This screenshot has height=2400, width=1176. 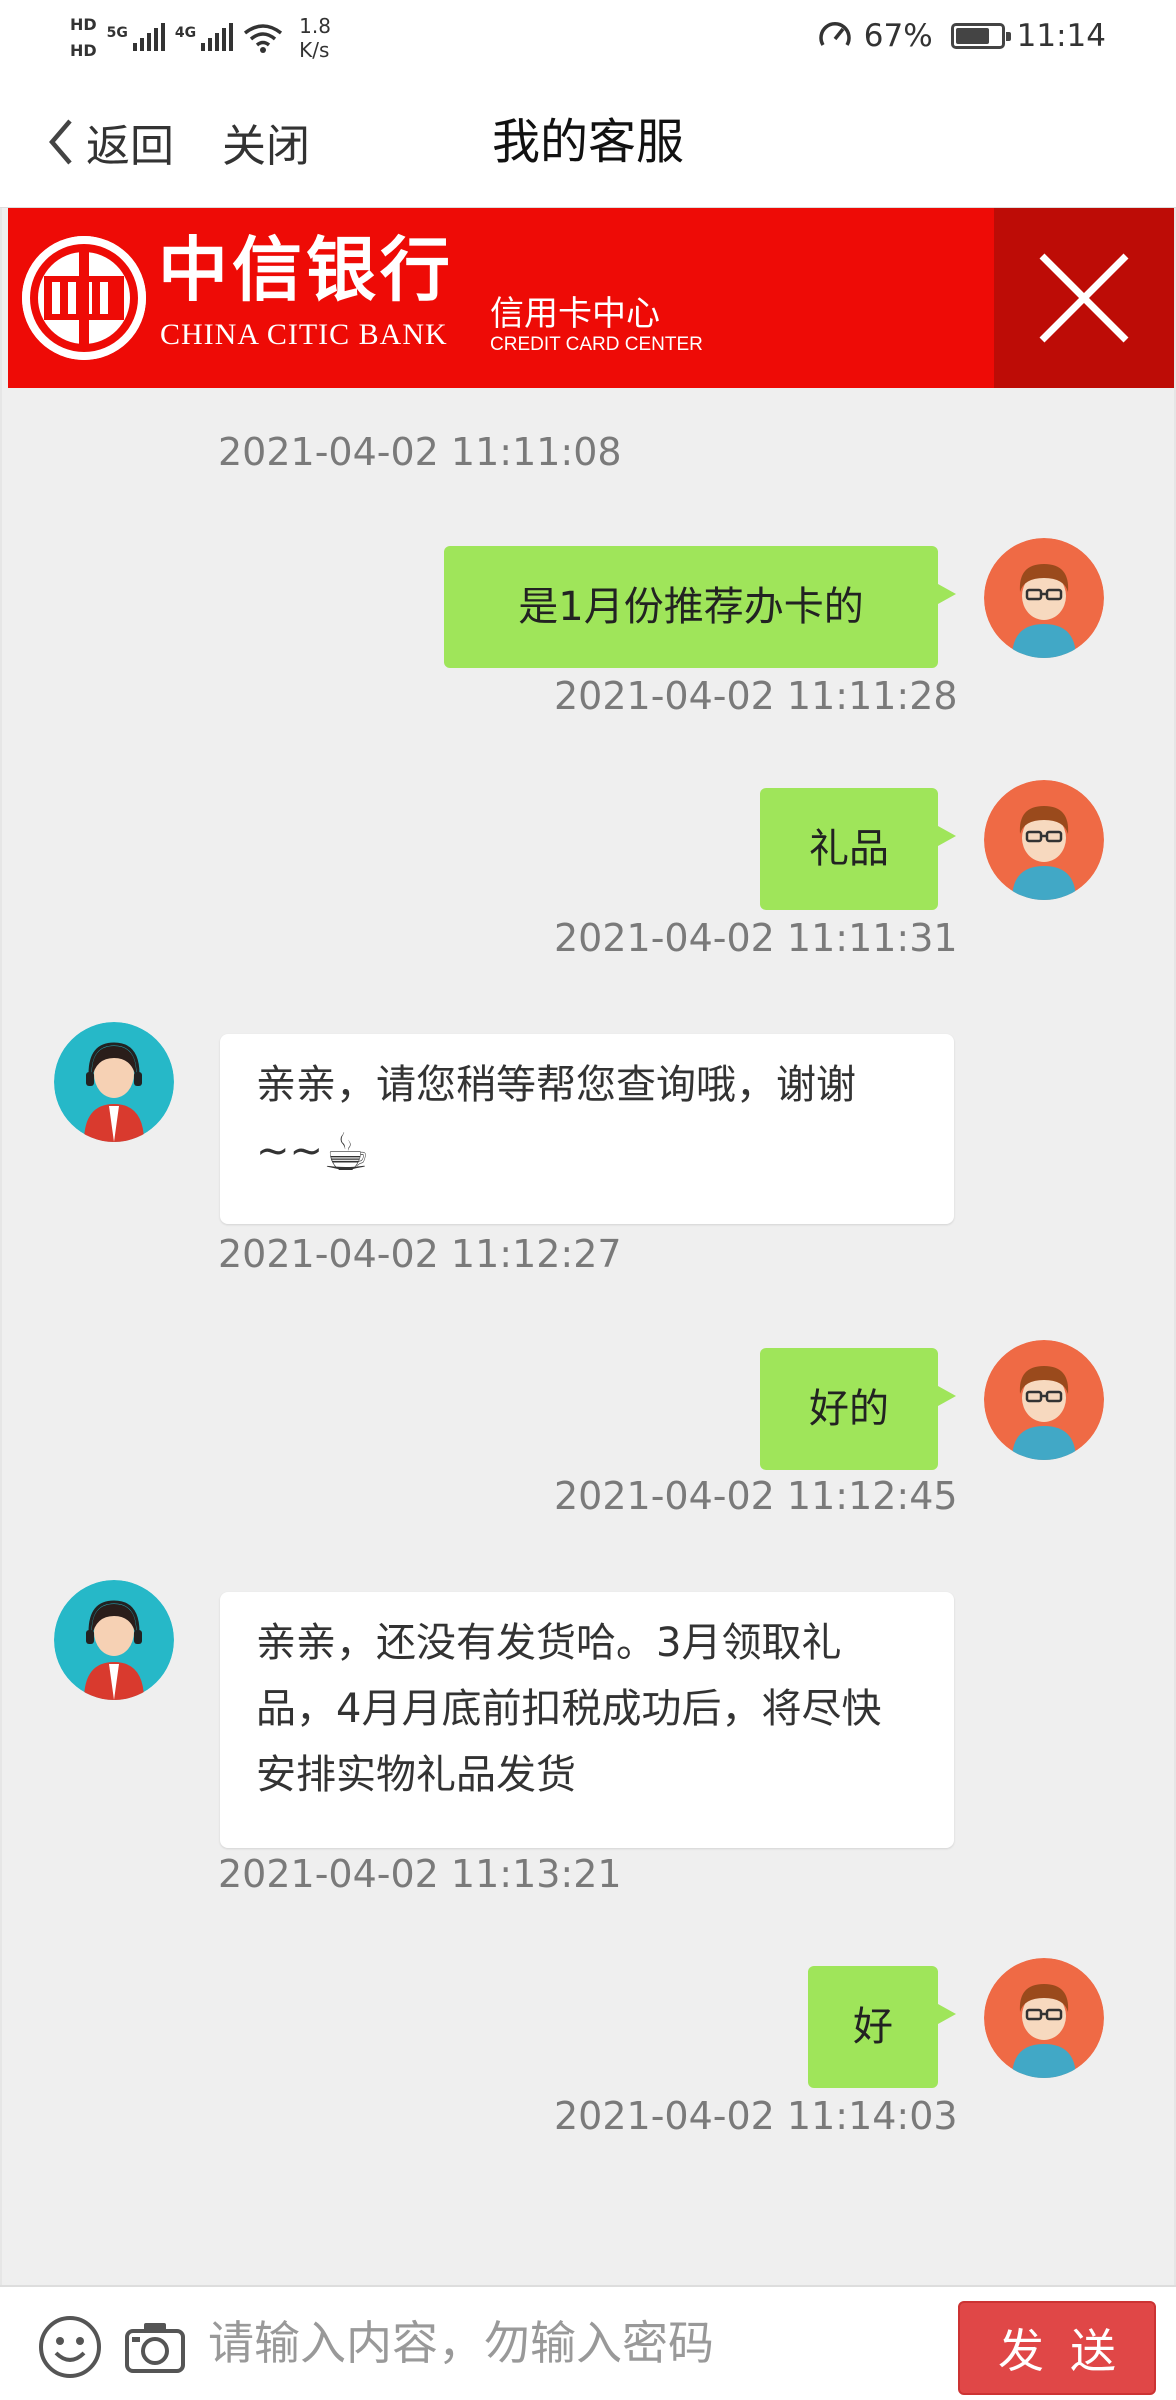 I want to click on user-message-bubble: 是1月份推荐办卡的, so click(x=700, y=607).